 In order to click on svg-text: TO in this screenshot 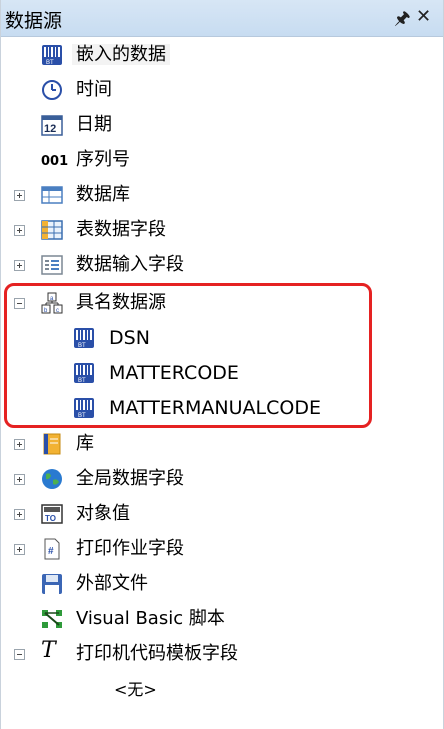, I will do `click(50, 518)`.